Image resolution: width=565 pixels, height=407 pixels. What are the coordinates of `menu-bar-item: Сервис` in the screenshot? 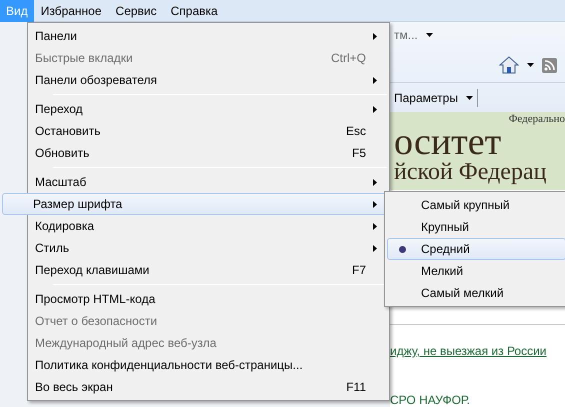 It's located at (136, 11).